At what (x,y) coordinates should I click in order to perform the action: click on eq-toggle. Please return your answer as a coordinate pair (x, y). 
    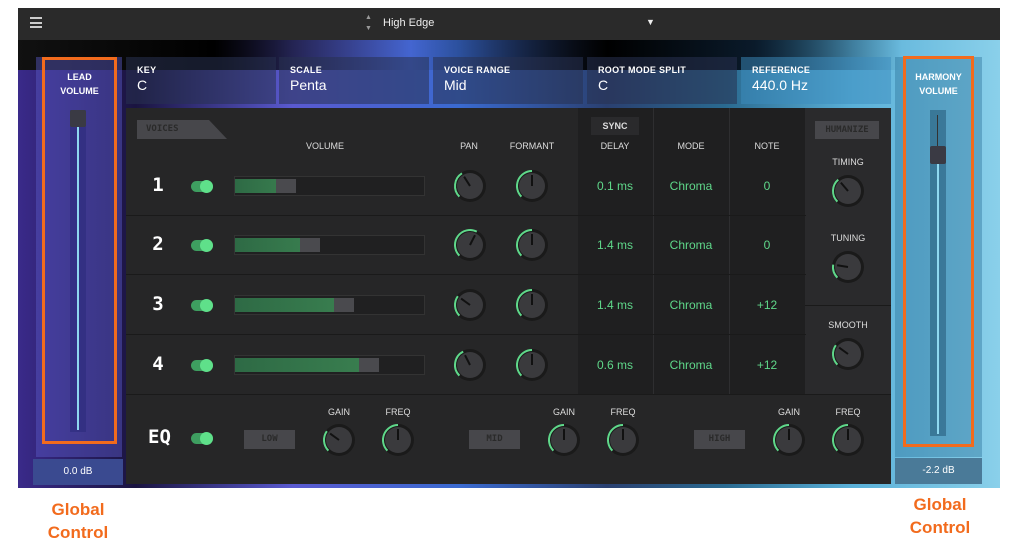
    Looking at the image, I should click on (202, 438).